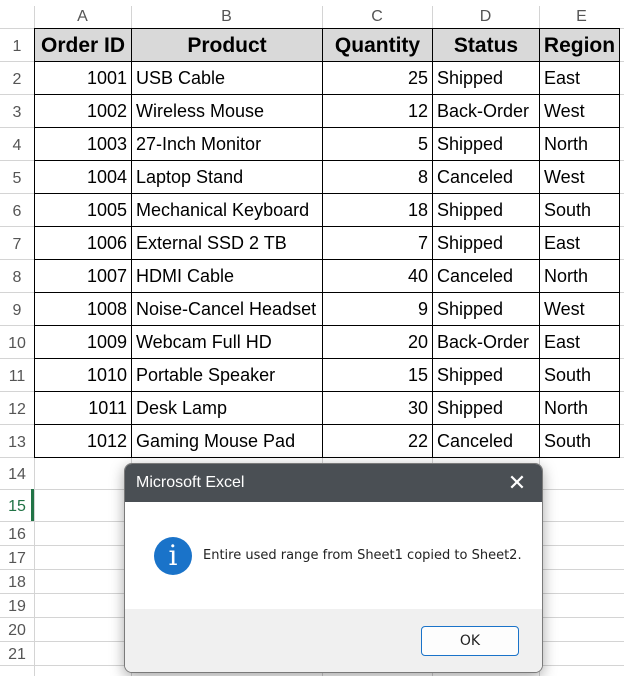 This screenshot has height=676, width=624. What do you see at coordinates (229, 375) in the screenshot?
I see `table-cell: Portable Speaker` at bounding box center [229, 375].